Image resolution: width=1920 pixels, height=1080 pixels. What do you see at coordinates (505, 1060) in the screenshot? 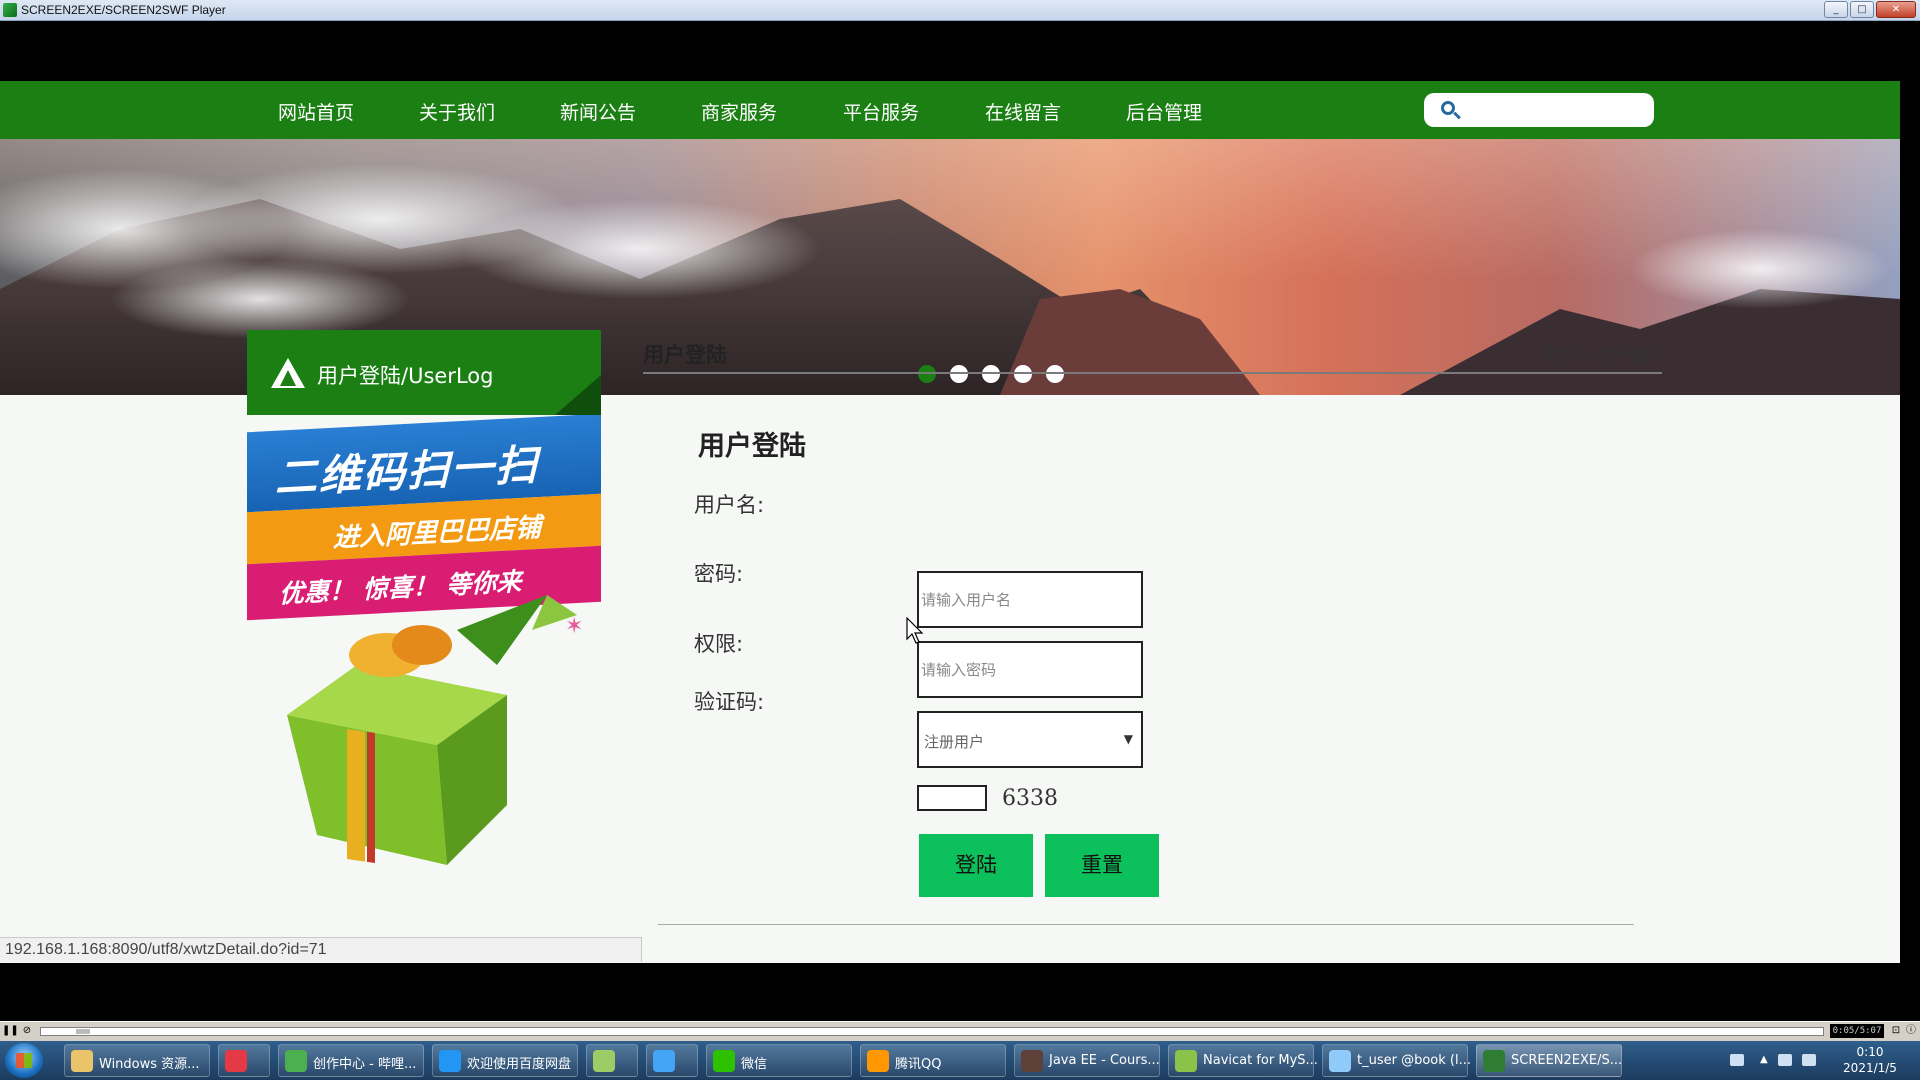
I see `taskbar-item: 欢迎使用百度网盘` at bounding box center [505, 1060].